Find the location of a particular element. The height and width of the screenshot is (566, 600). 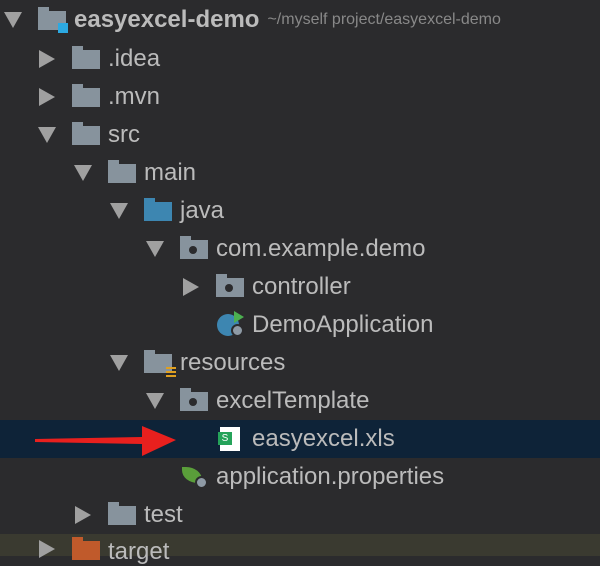

red-annotation-arrow is located at coordinates (105, 441).